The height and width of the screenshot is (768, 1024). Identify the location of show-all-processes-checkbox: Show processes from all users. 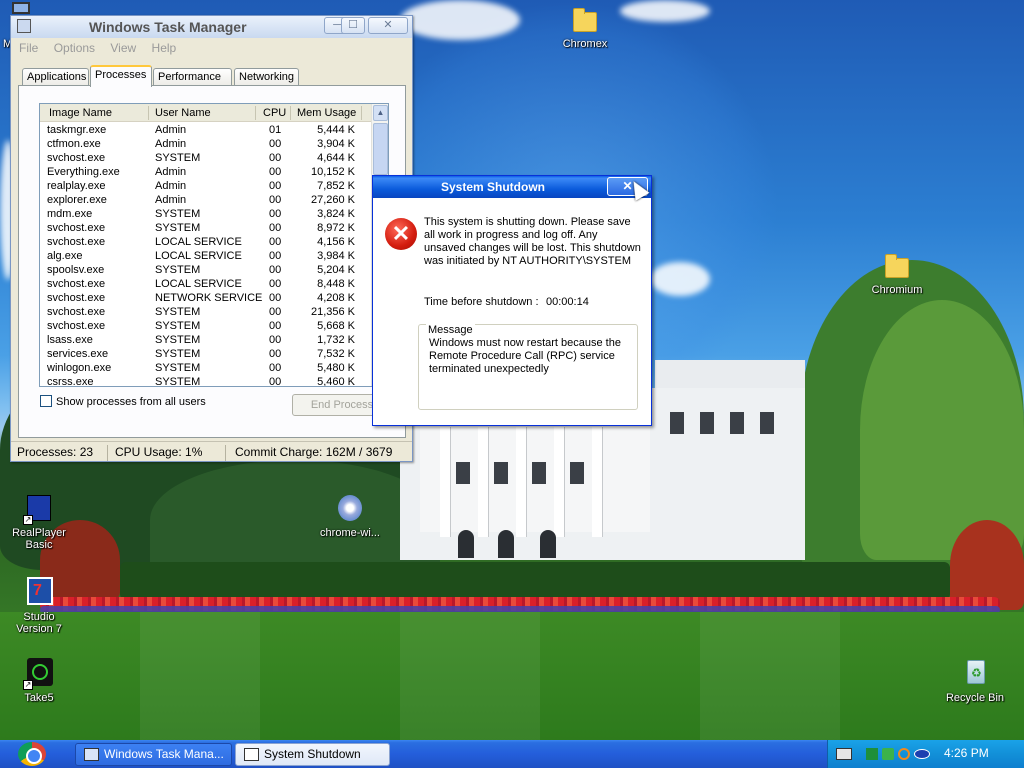
(123, 401).